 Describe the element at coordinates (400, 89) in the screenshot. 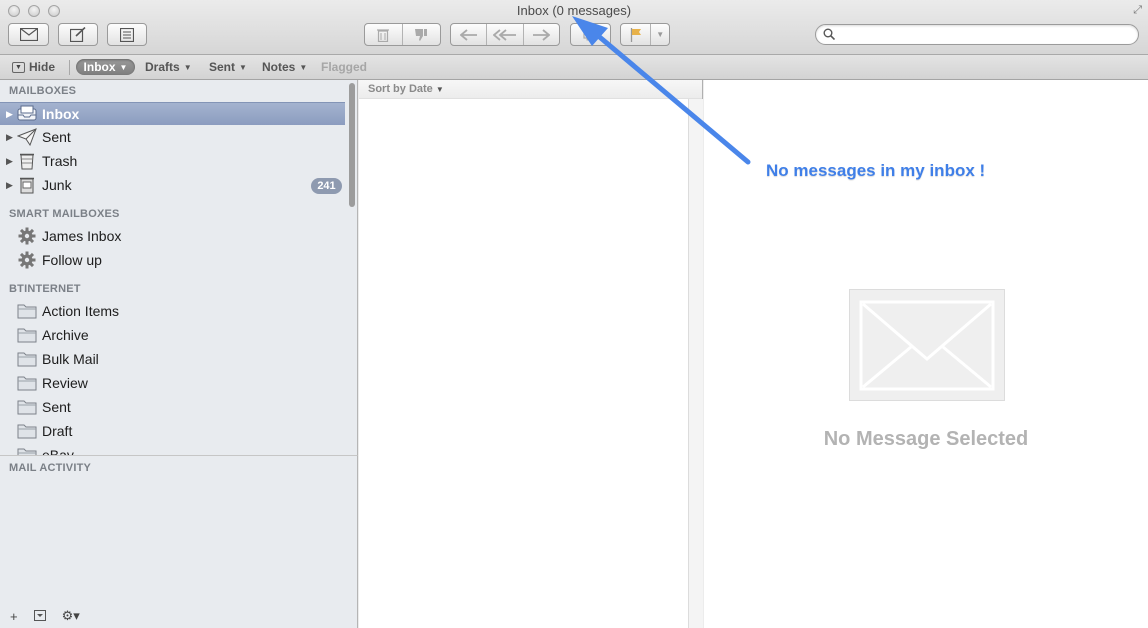

I see `sort-label: Sort by Date` at that location.